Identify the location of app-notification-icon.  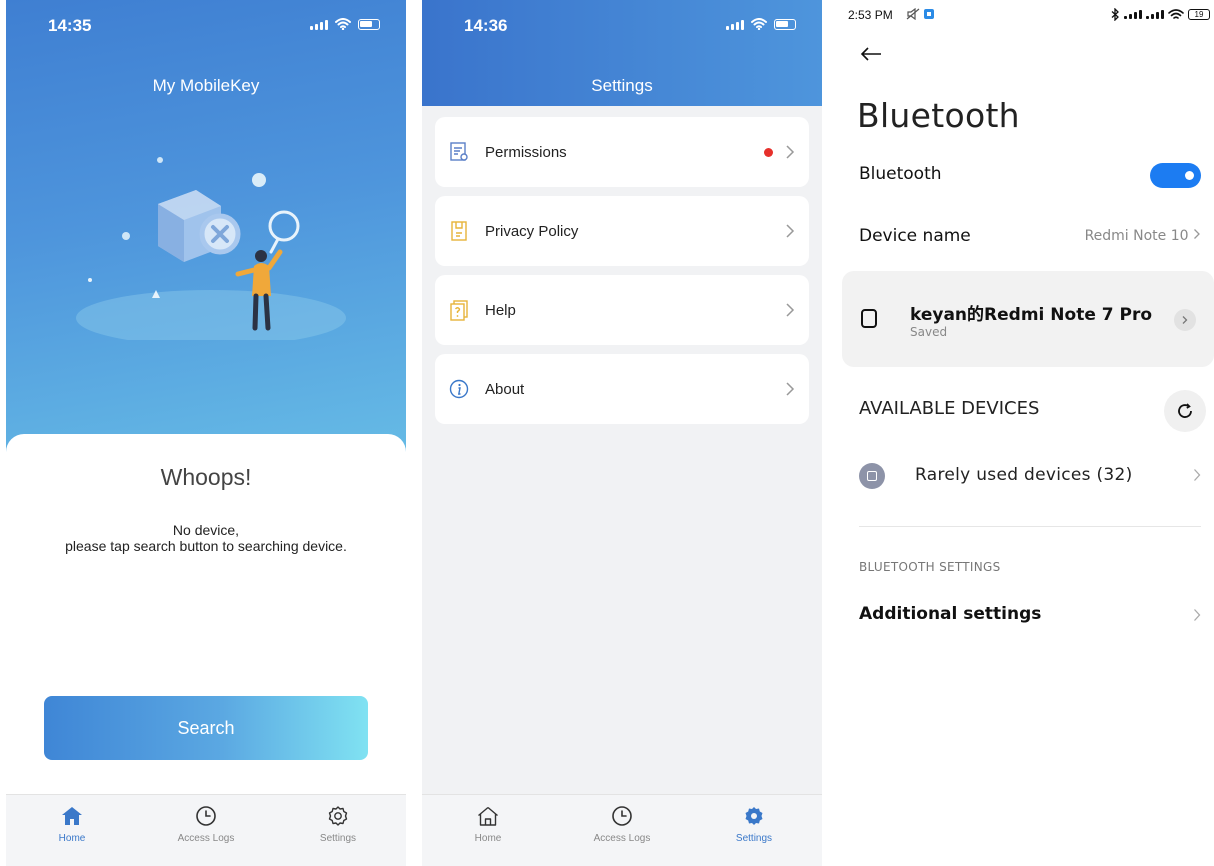
(929, 14).